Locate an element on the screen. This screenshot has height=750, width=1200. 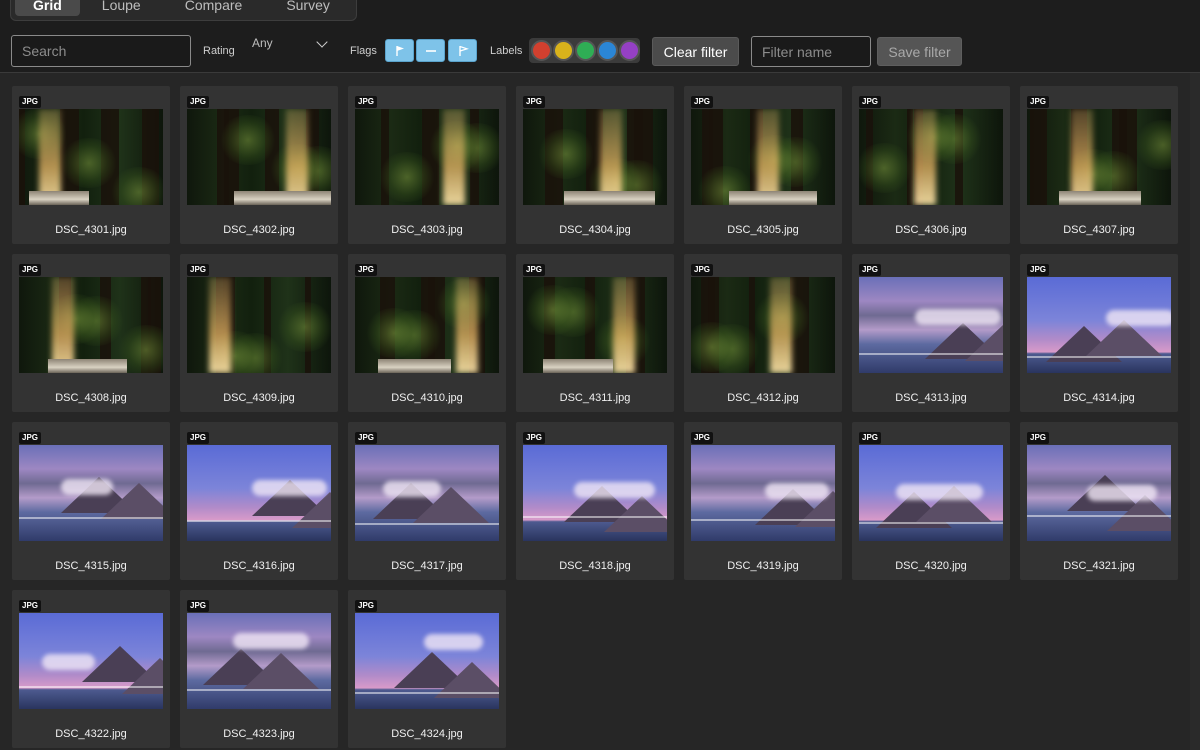
tab-compare: Compare is located at coordinates (214, 8).